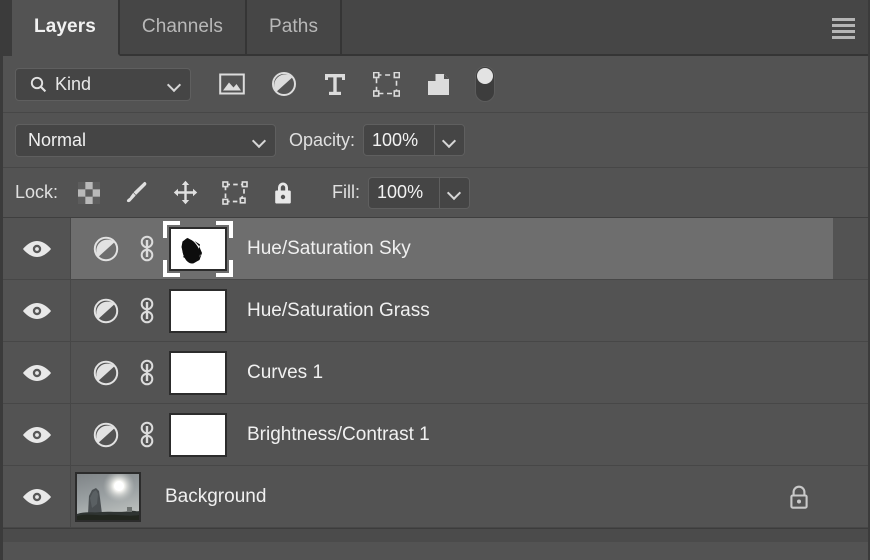  I want to click on table-row: Hue/Saturation Grass, so click(435, 311).